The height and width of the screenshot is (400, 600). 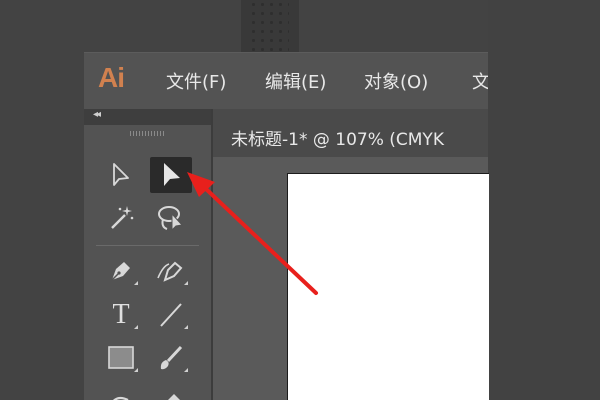 I want to click on type-icon: T, so click(x=121, y=314).